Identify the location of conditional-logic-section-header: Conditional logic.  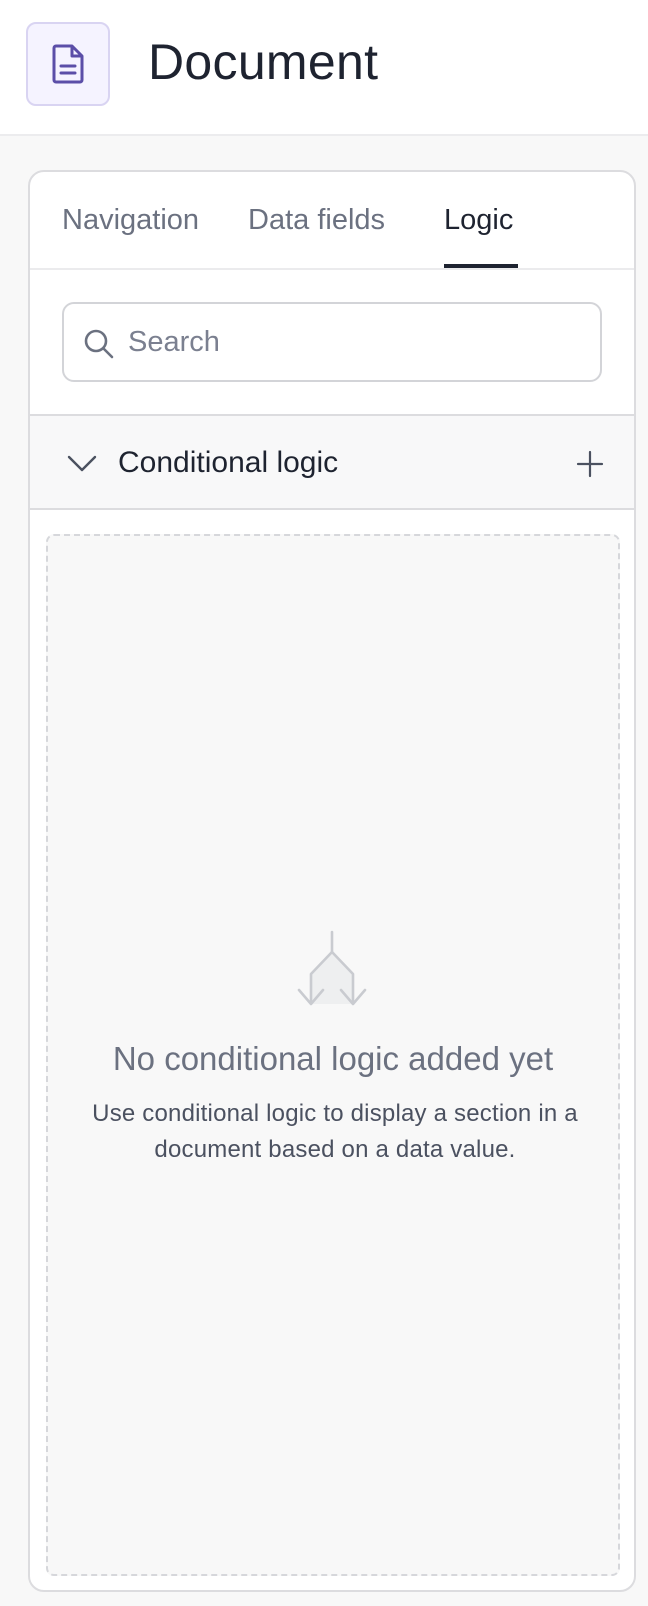
(332, 462).